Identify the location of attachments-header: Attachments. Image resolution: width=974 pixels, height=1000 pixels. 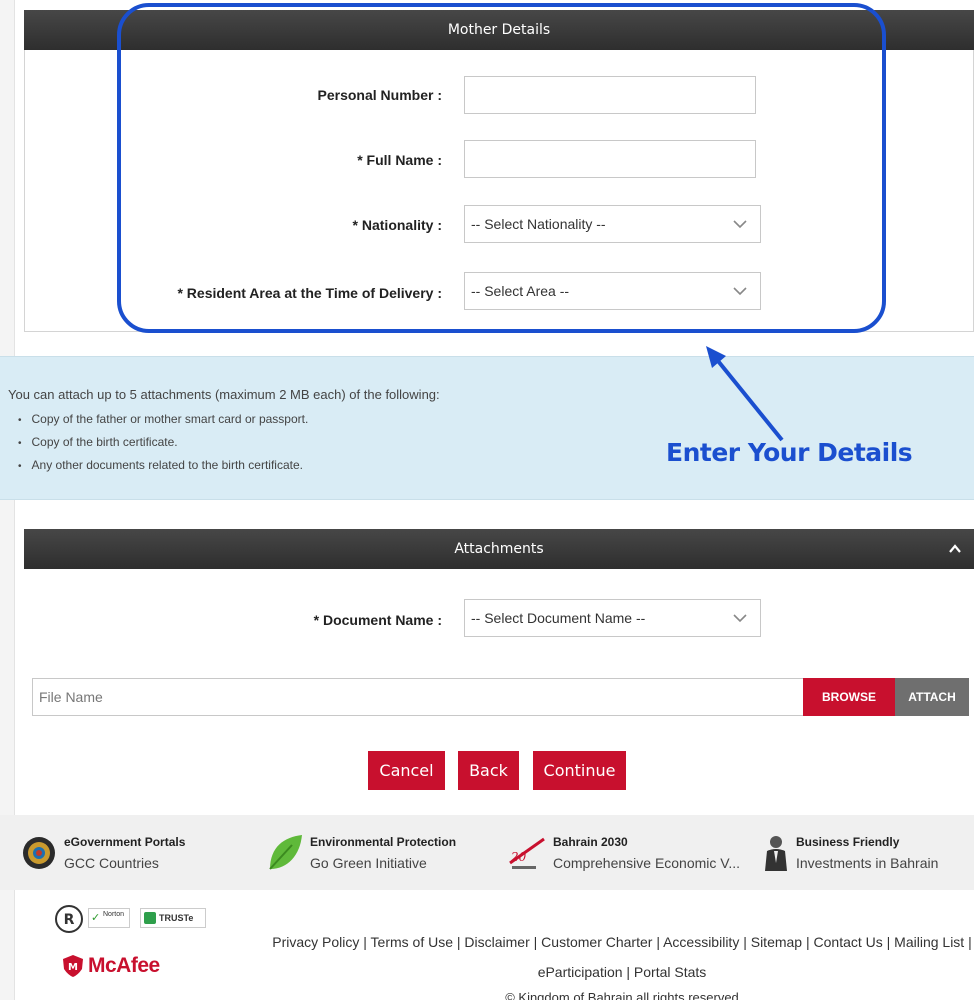
(499, 549).